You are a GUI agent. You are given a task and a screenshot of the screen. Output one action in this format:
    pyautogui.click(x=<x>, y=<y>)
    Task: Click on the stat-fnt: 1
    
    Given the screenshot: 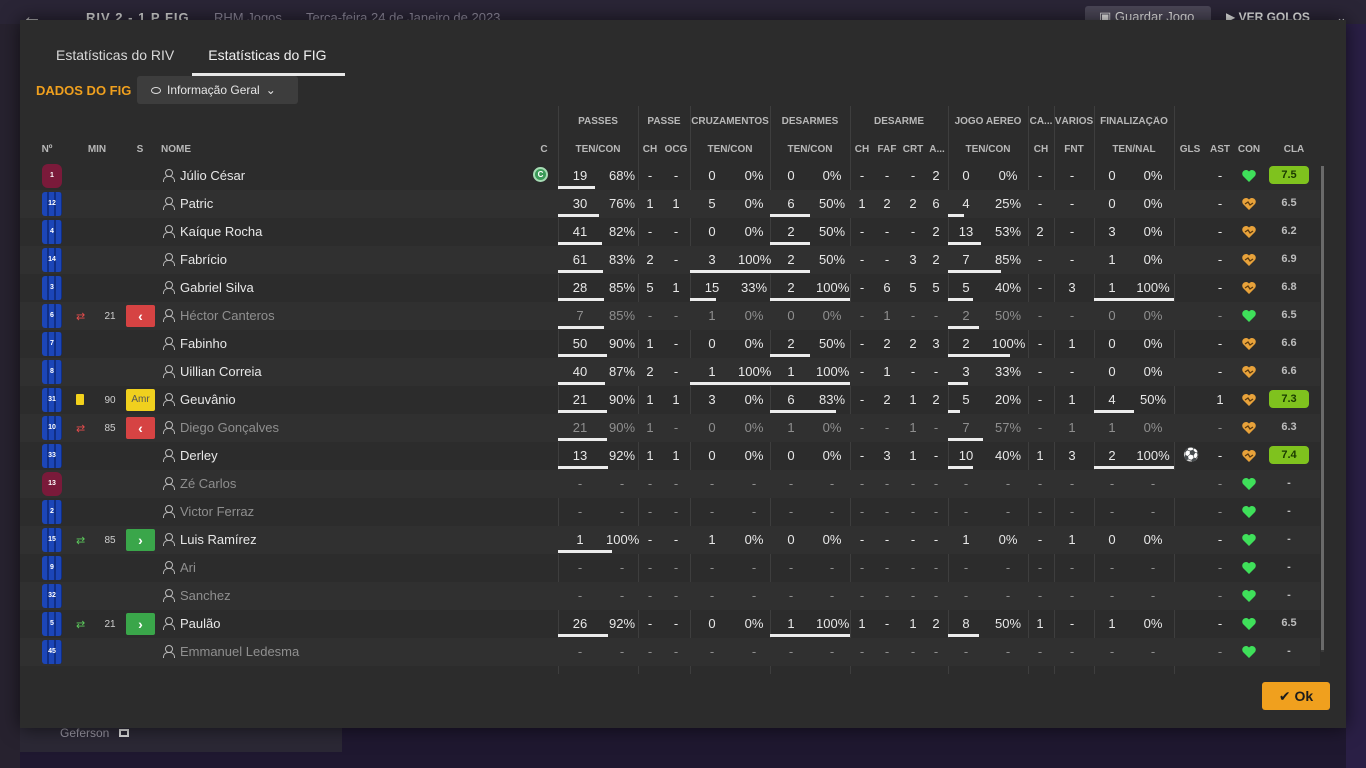 What is the action you would take?
    pyautogui.click(x=1072, y=399)
    